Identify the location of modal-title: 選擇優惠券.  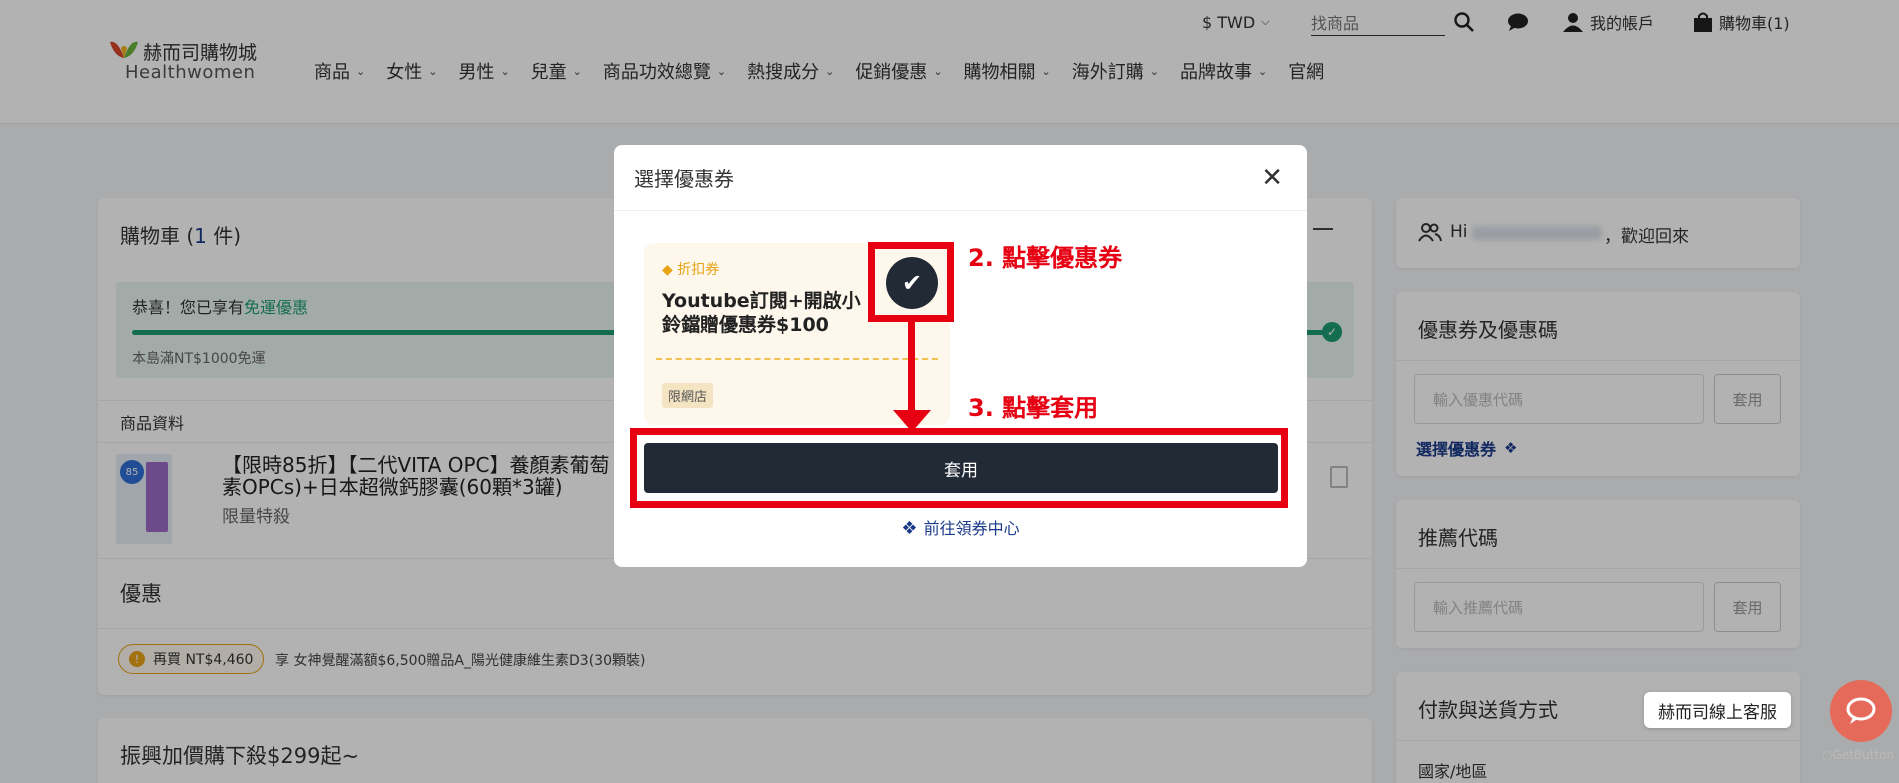
(684, 179).